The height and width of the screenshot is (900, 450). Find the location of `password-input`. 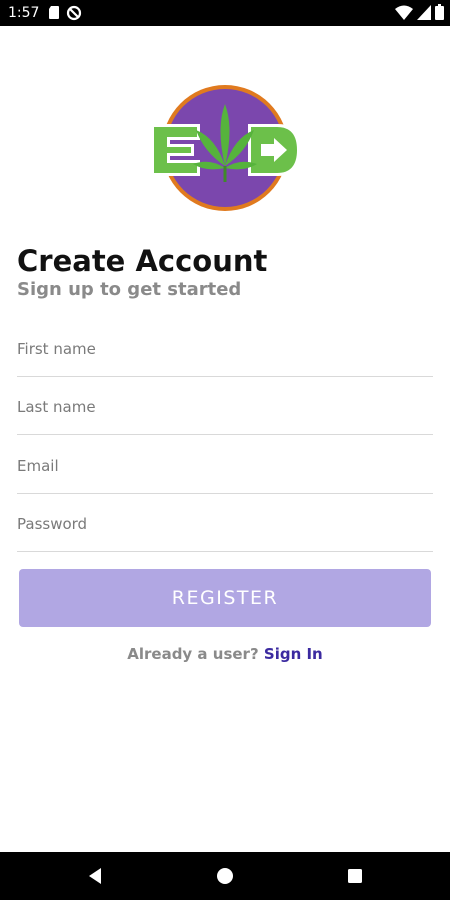

password-input is located at coordinates (225, 524).